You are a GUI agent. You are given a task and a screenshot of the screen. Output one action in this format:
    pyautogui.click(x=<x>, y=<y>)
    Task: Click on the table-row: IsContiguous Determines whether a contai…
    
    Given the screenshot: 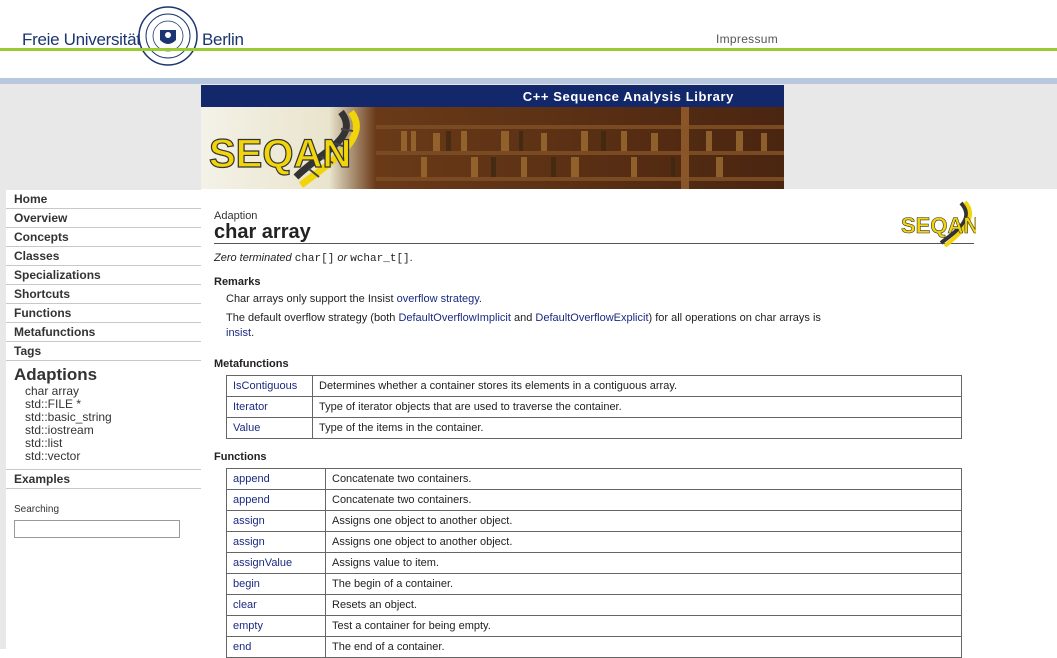 What is the action you would take?
    pyautogui.click(x=594, y=386)
    